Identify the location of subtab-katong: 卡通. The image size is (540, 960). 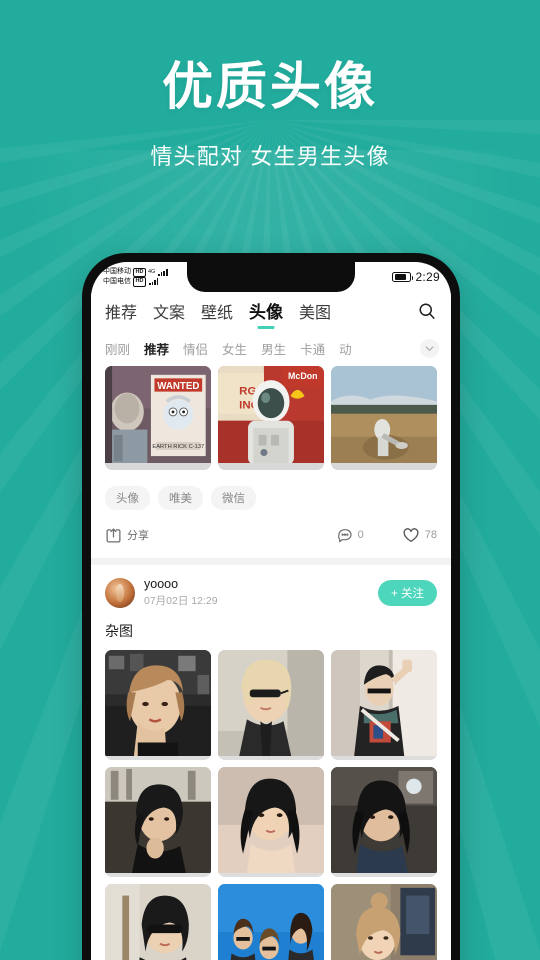
(312, 348).